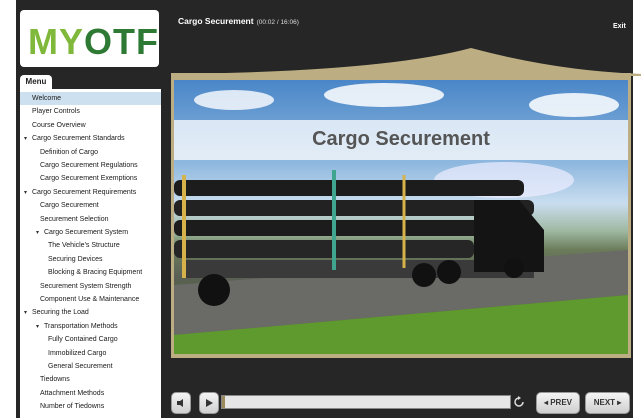 The width and height of the screenshot is (641, 418). I want to click on video-top-ornament, so click(406, 62).